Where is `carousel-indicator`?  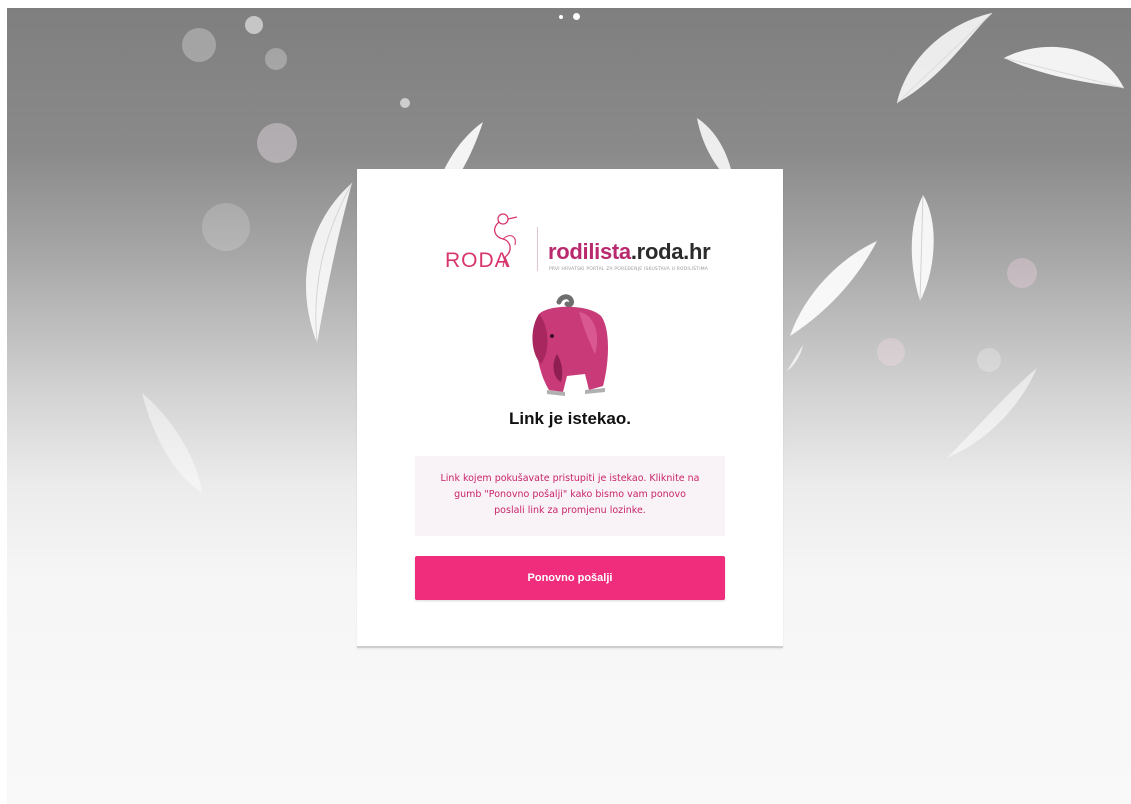
carousel-indicator is located at coordinates (569, 16).